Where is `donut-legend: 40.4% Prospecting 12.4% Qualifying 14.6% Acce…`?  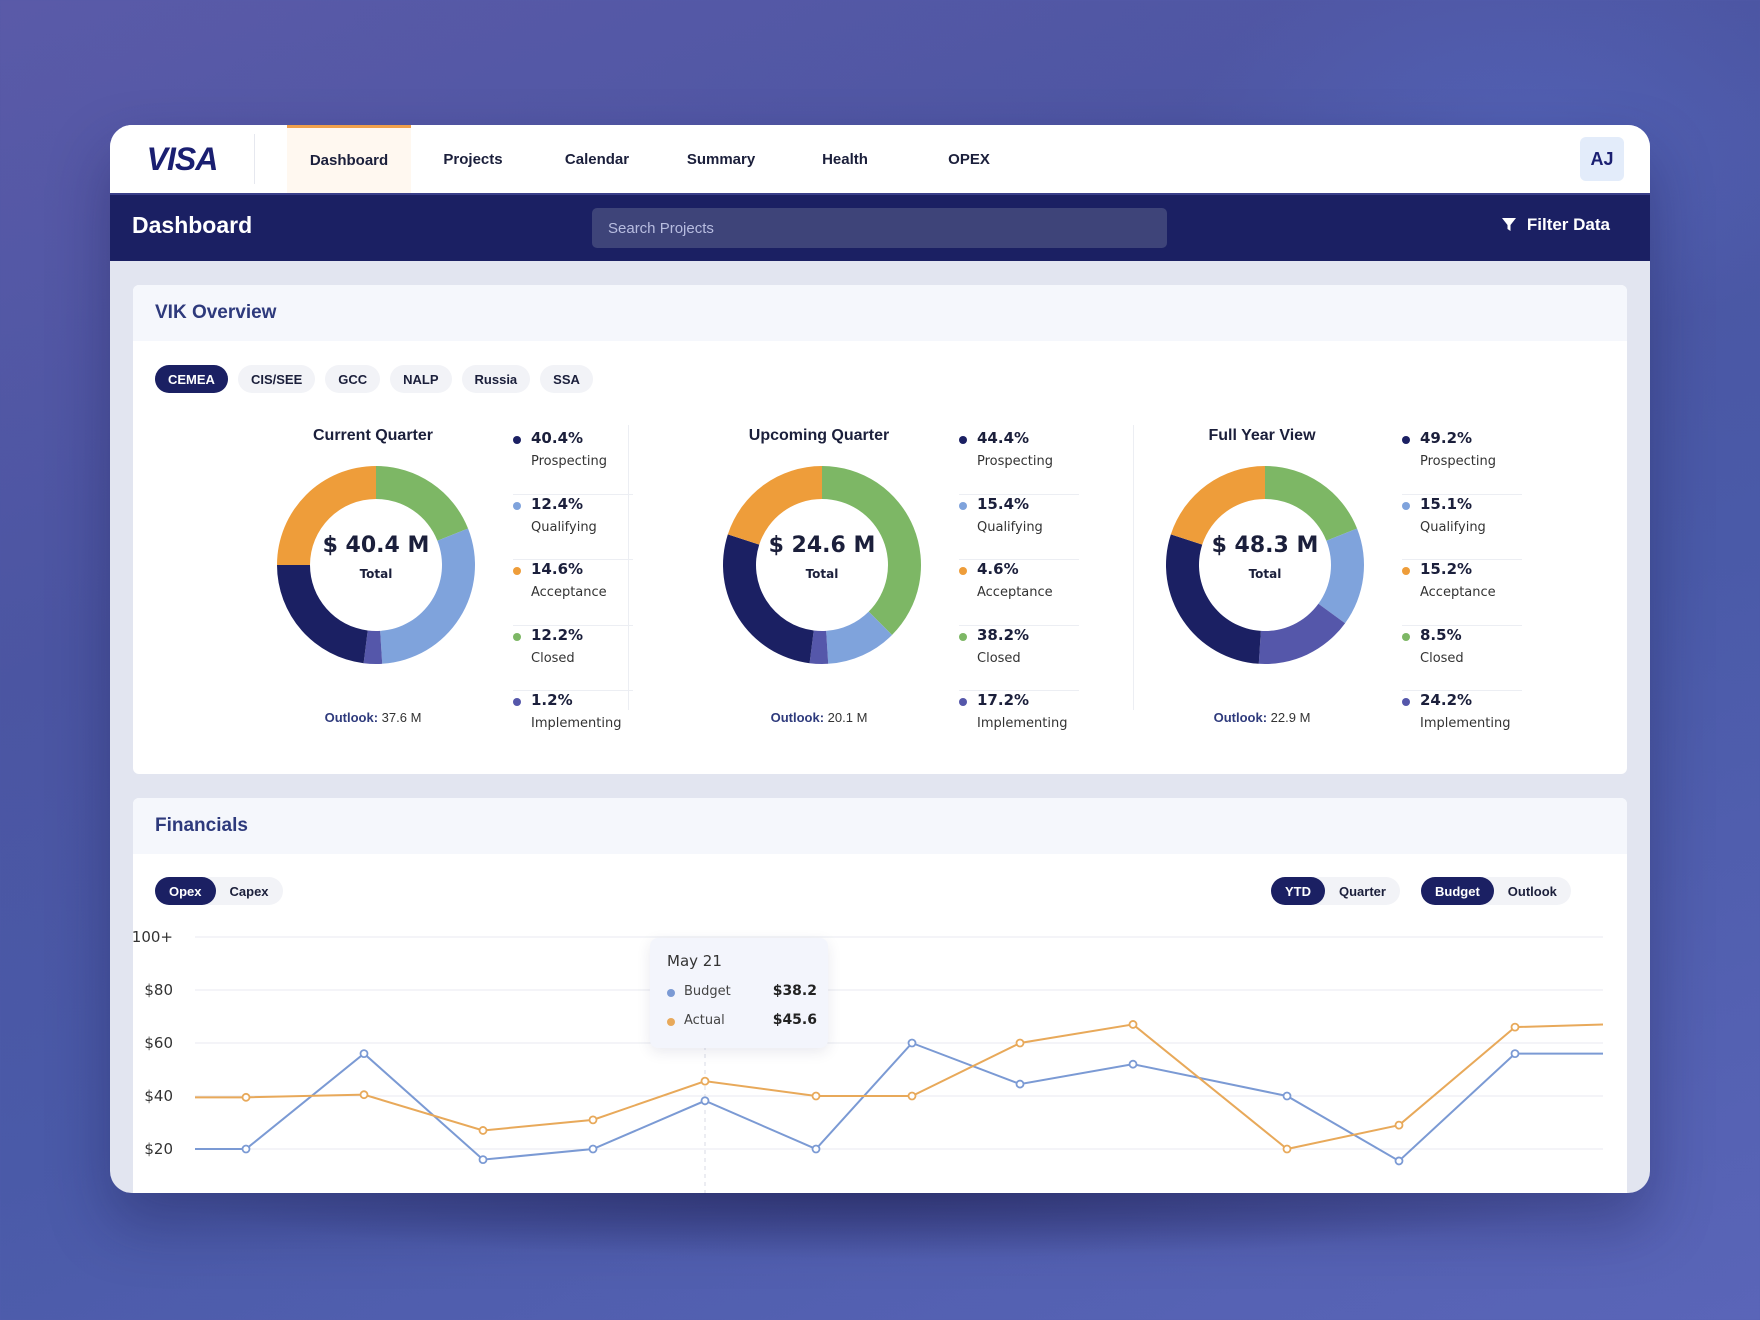 donut-legend: 40.4% Prospecting 12.4% Qualifying 14.6% Acce… is located at coordinates (573, 593).